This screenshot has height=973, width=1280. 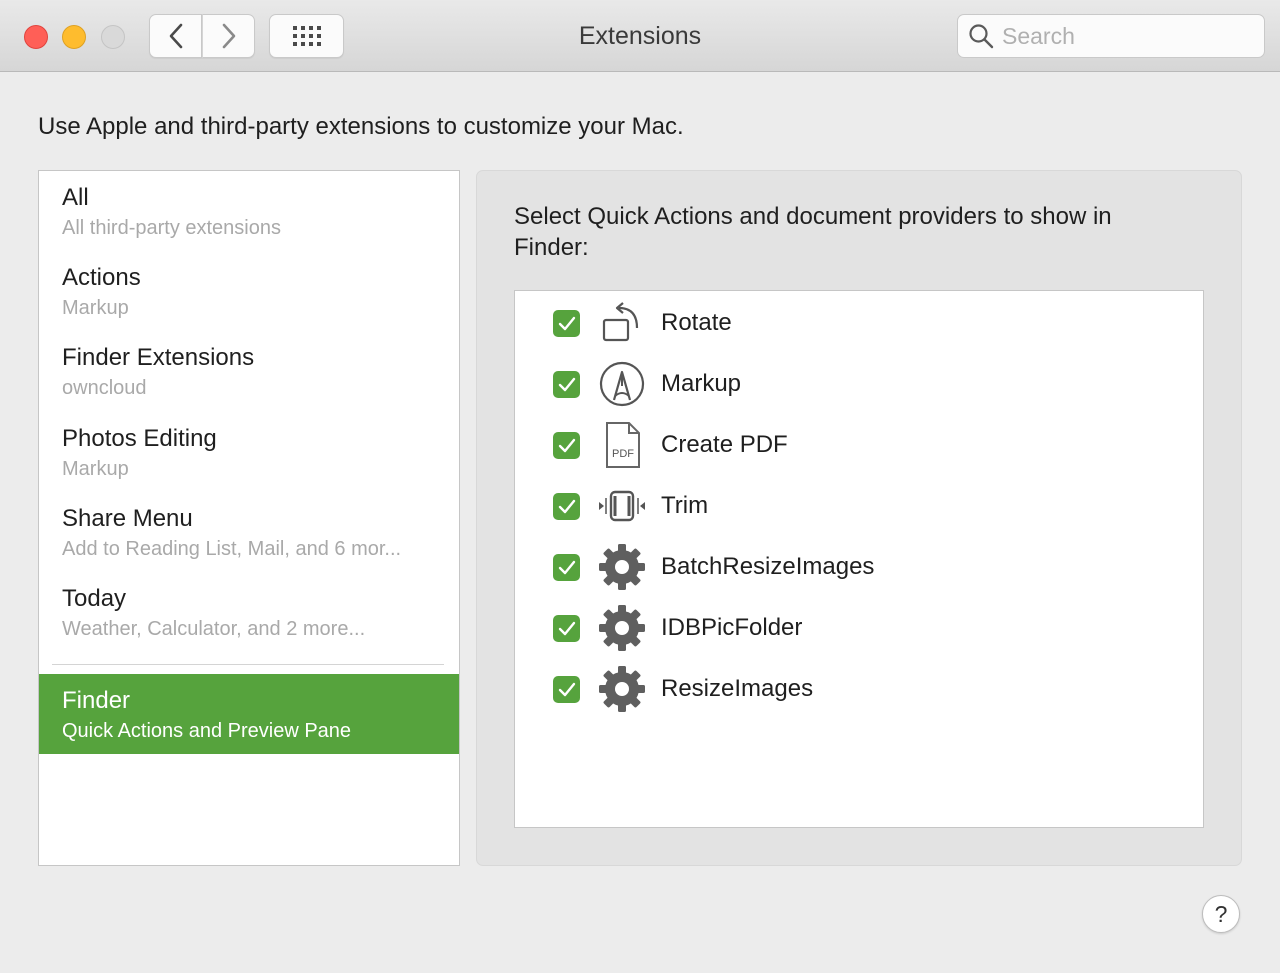 What do you see at coordinates (249, 714) in the screenshot?
I see `sidebar-item-finder: Finder Quick Actions and Preview Pane` at bounding box center [249, 714].